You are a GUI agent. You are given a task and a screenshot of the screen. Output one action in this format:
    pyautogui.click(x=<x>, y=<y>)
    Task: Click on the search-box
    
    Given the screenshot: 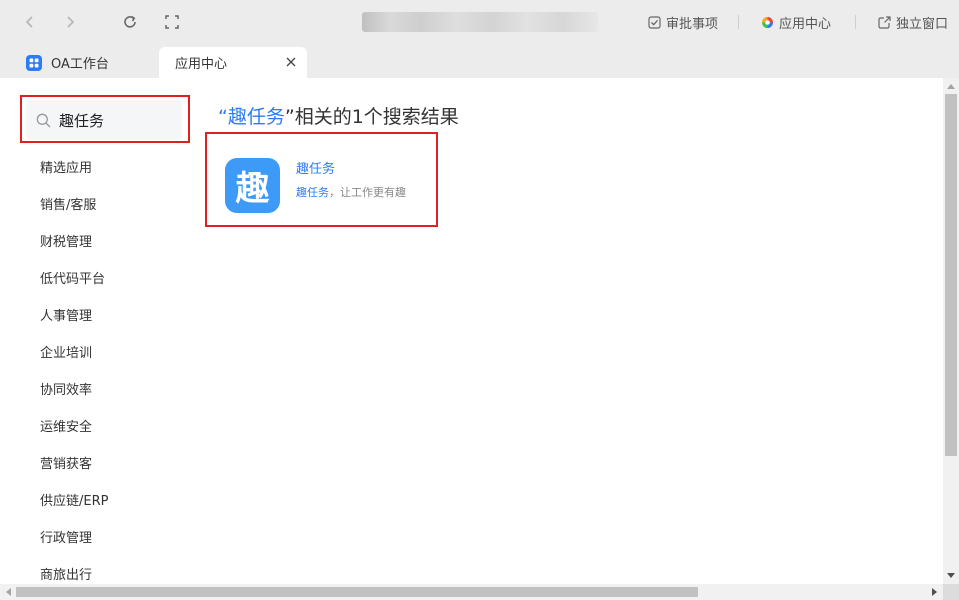 What is the action you would take?
    pyautogui.click(x=104, y=120)
    